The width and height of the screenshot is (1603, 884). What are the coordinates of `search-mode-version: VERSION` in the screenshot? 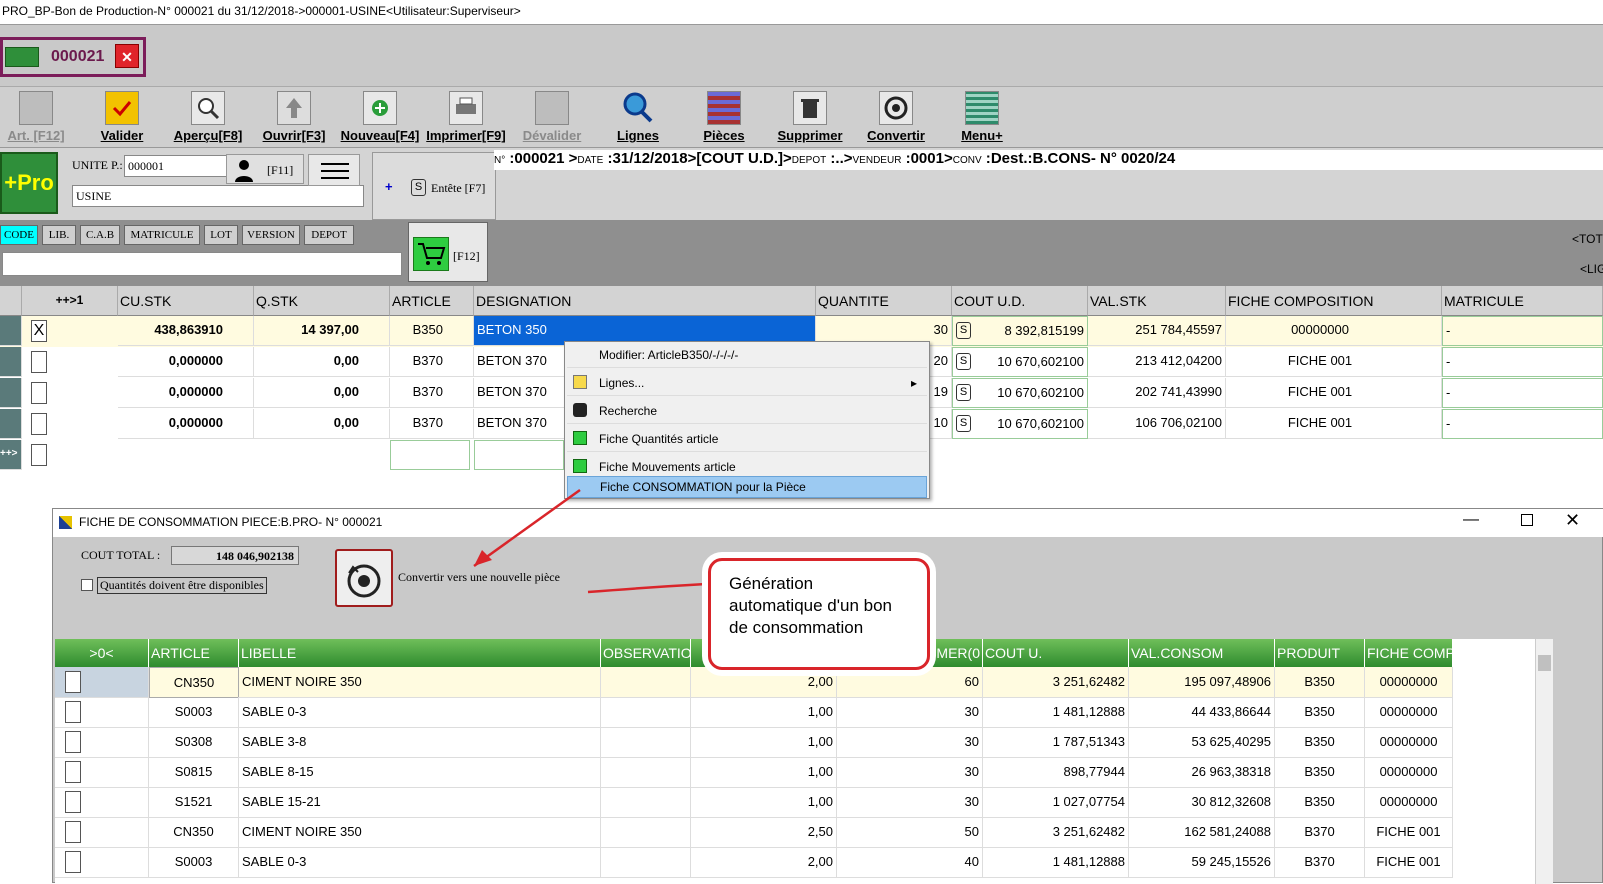 It's located at (271, 235).